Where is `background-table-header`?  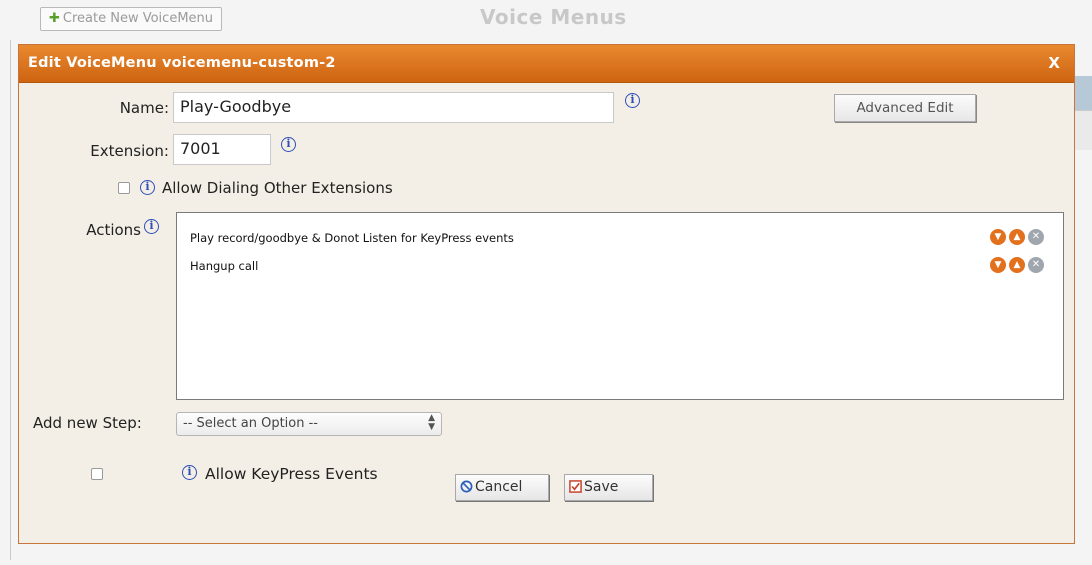
background-table-header is located at coordinates (1083, 93).